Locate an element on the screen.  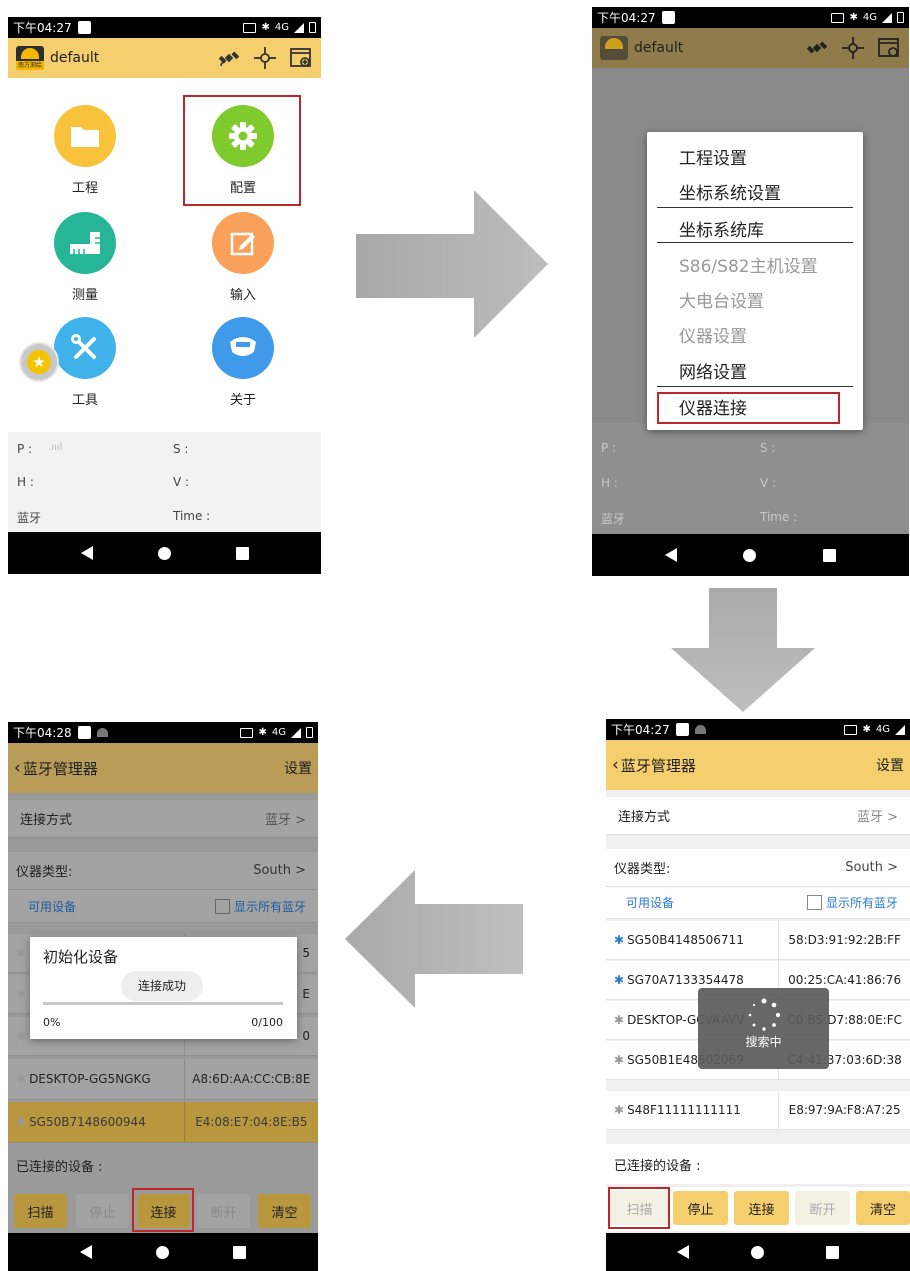
menu-item-coord-settings: 坐标系统设置 is located at coordinates (755, 191).